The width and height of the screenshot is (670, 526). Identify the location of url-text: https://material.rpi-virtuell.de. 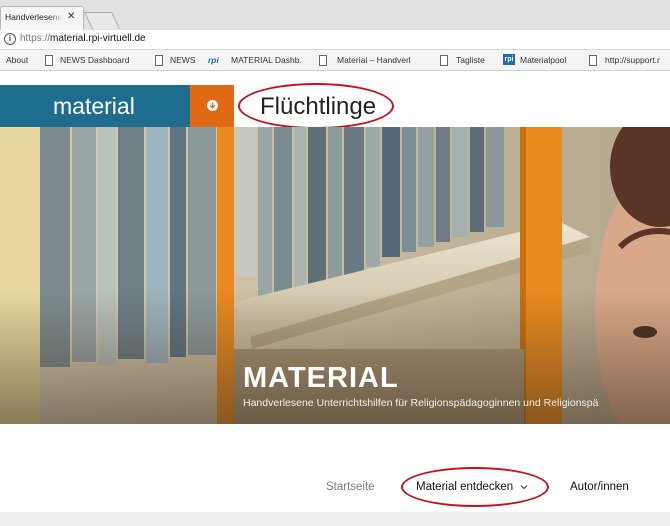
(83, 38).